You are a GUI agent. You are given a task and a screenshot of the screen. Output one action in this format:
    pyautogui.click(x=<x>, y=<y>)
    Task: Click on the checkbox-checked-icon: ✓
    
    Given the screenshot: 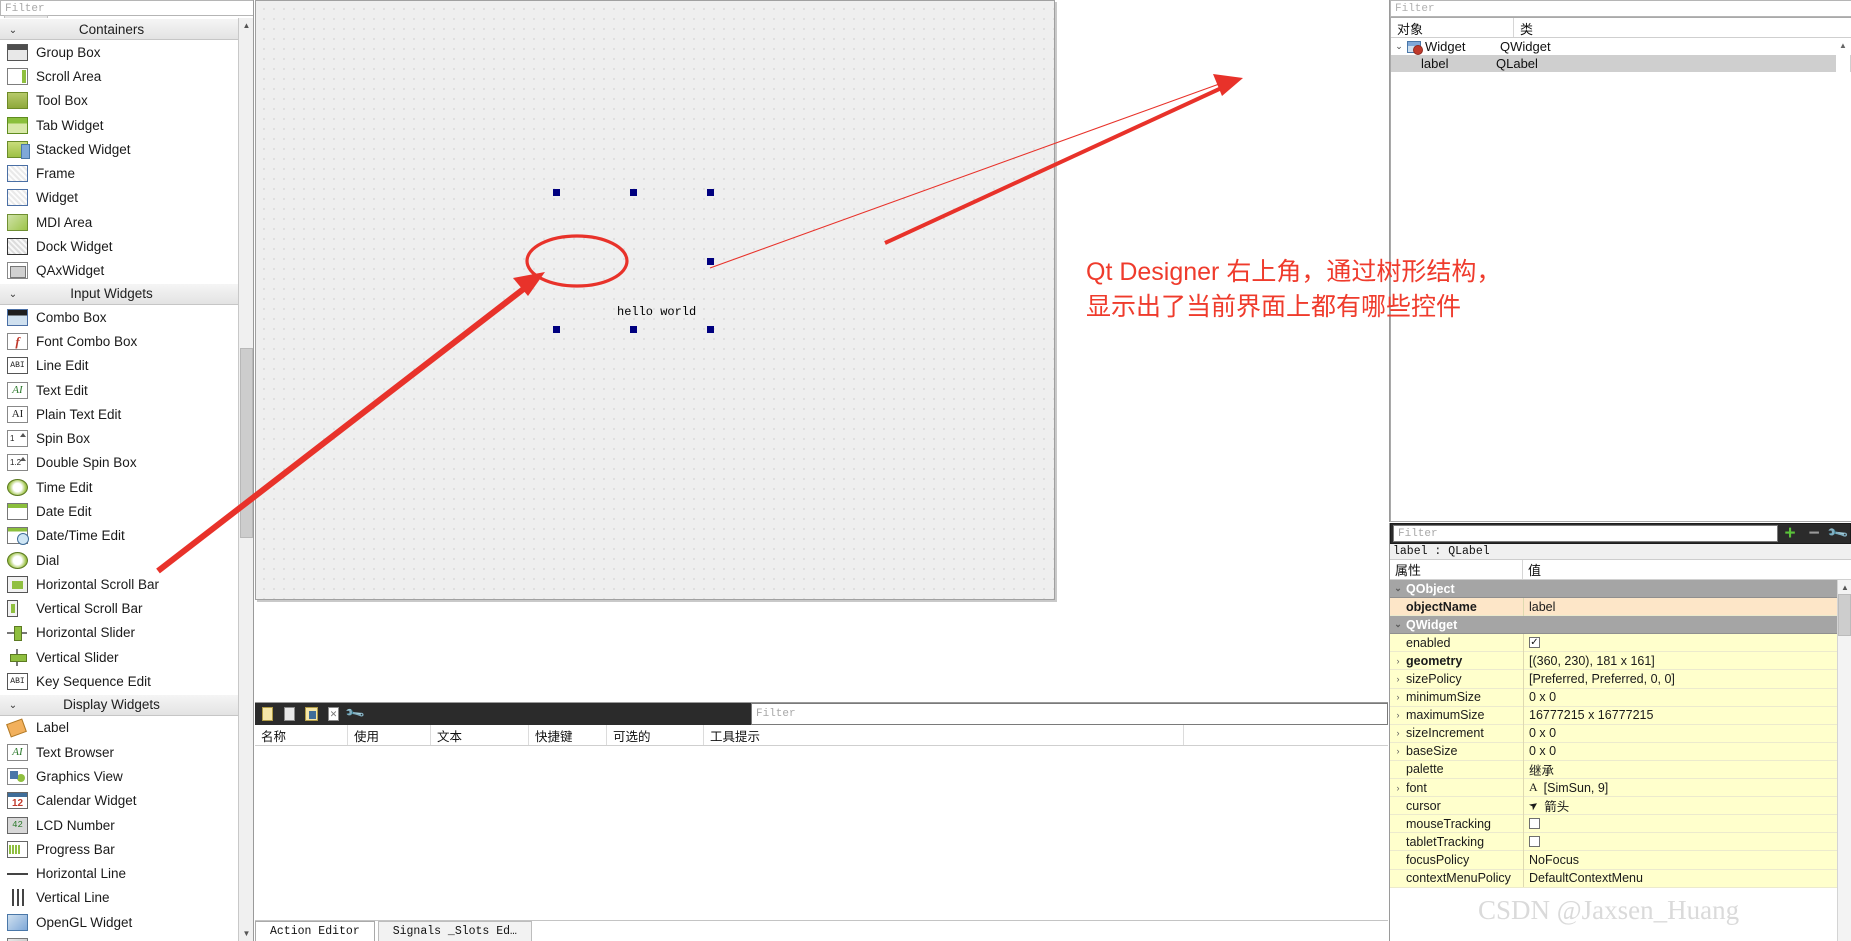 What is the action you would take?
    pyautogui.click(x=1534, y=643)
    